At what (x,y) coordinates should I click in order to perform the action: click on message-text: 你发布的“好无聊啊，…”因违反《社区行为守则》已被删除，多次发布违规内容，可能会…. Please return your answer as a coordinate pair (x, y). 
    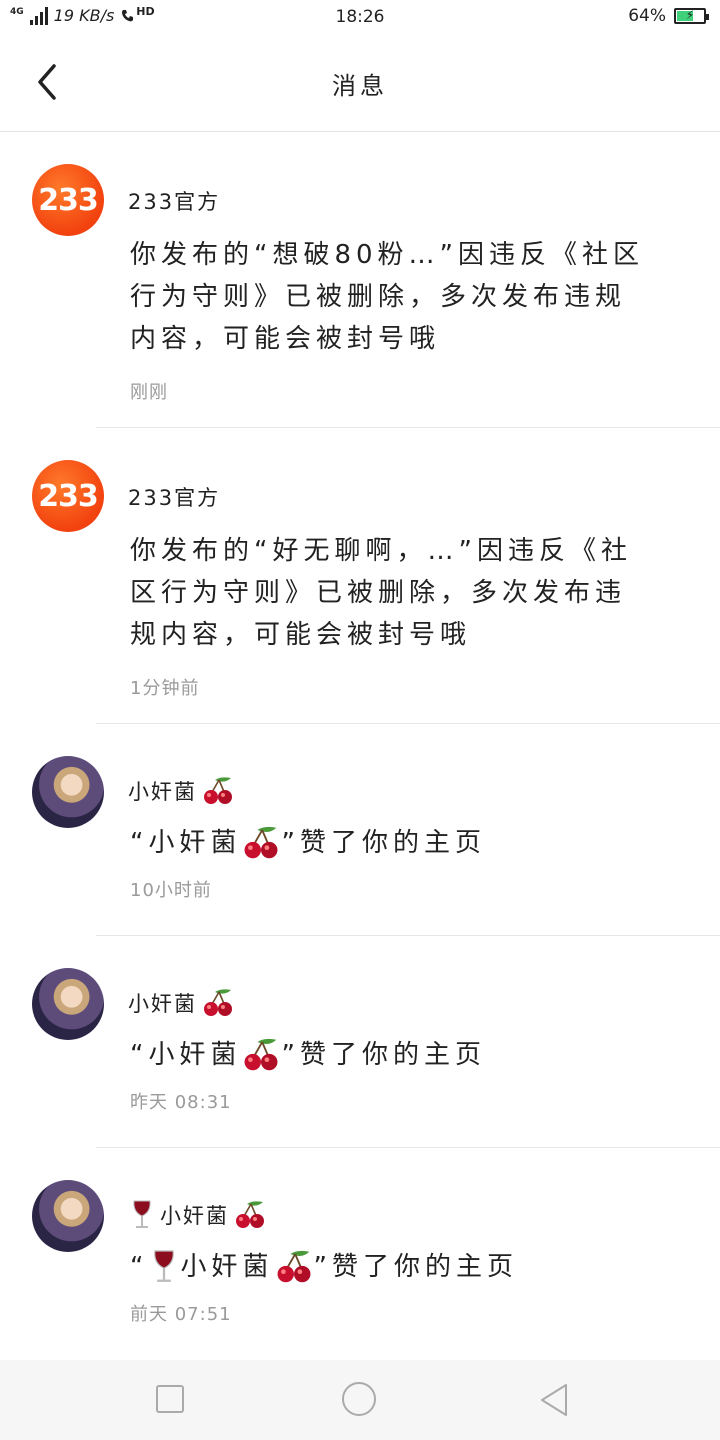
    Looking at the image, I should click on (381, 593).